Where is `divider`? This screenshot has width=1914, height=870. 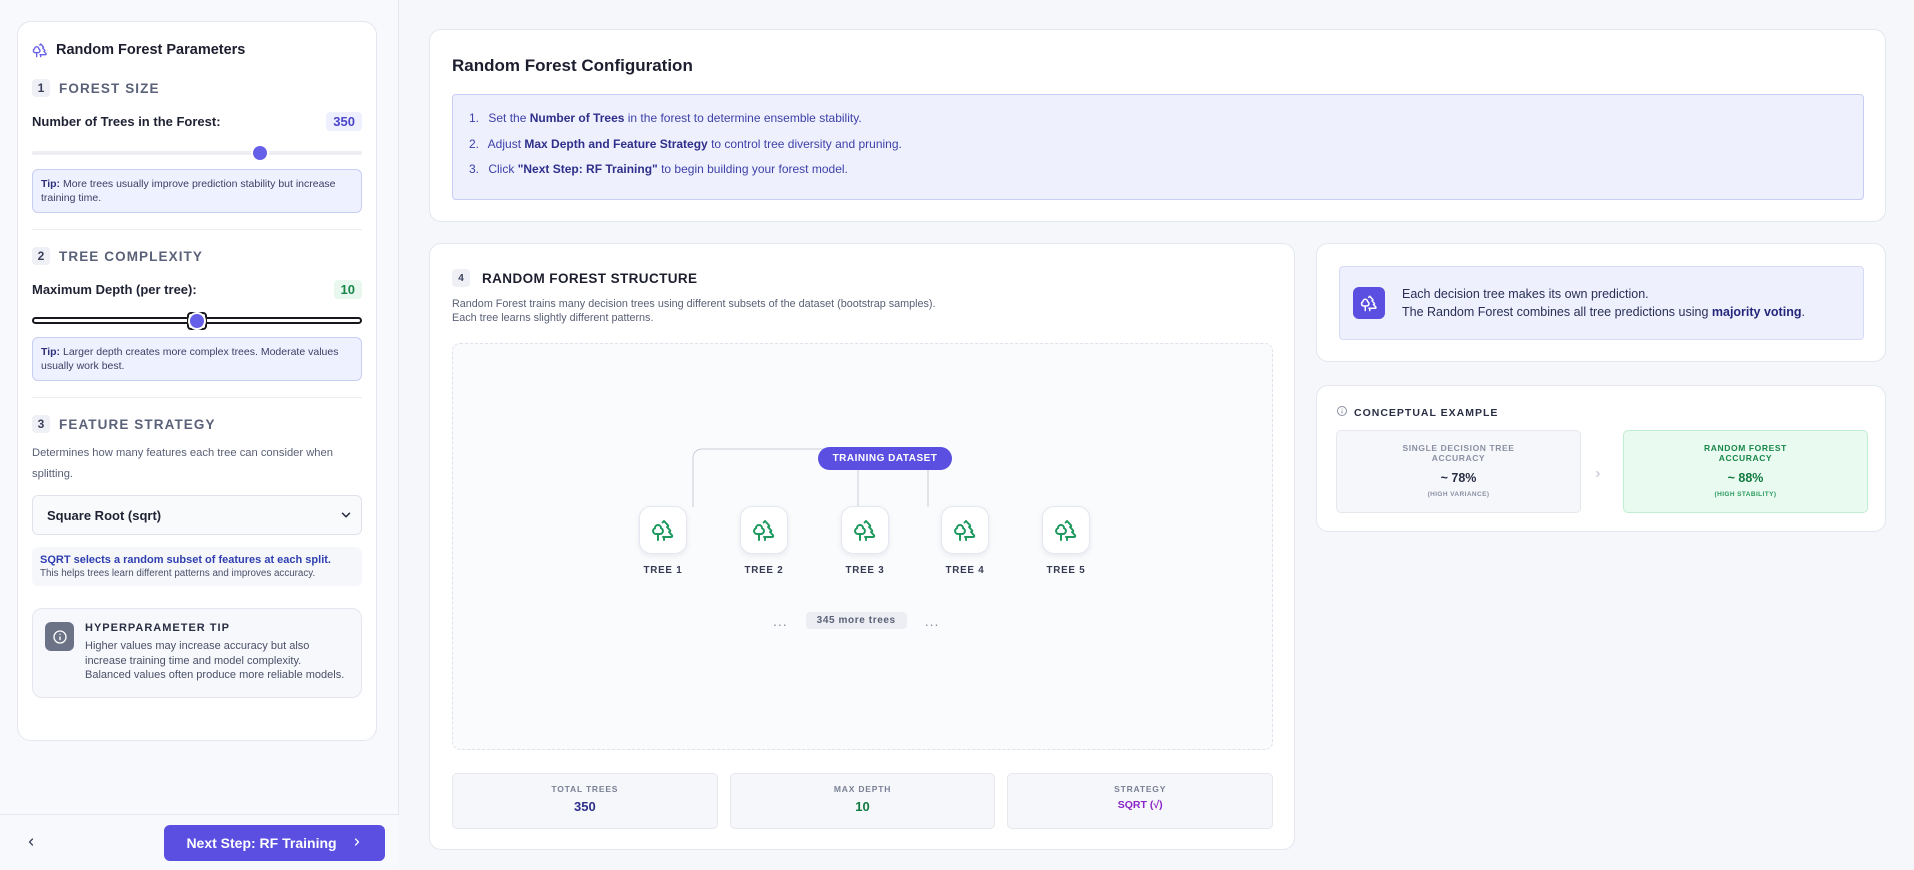
divider is located at coordinates (197, 229).